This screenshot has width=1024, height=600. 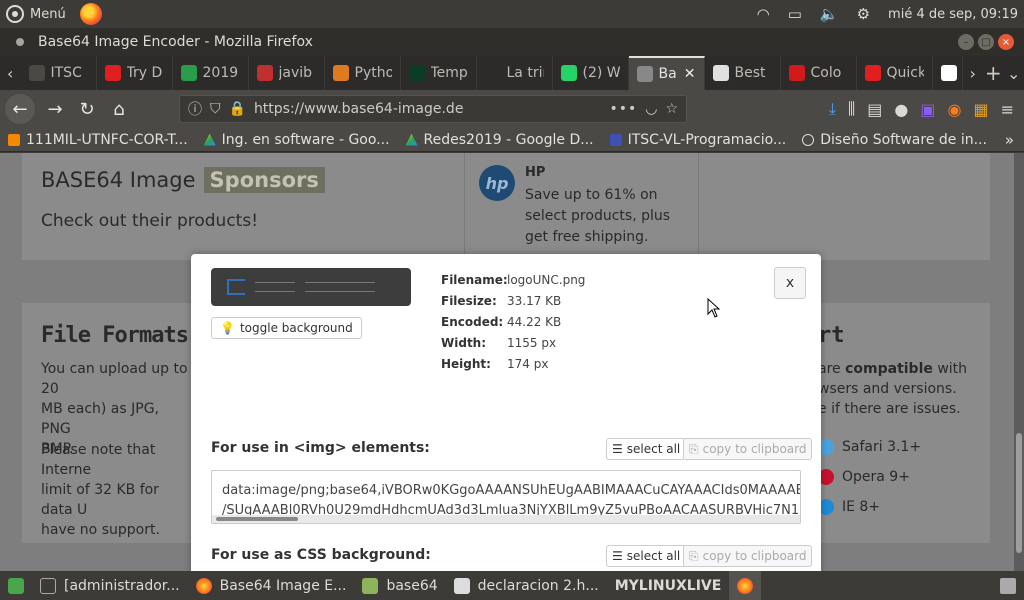 What do you see at coordinates (320, 448) in the screenshot?
I see `img-elements-label: For use in <img> elements:` at bounding box center [320, 448].